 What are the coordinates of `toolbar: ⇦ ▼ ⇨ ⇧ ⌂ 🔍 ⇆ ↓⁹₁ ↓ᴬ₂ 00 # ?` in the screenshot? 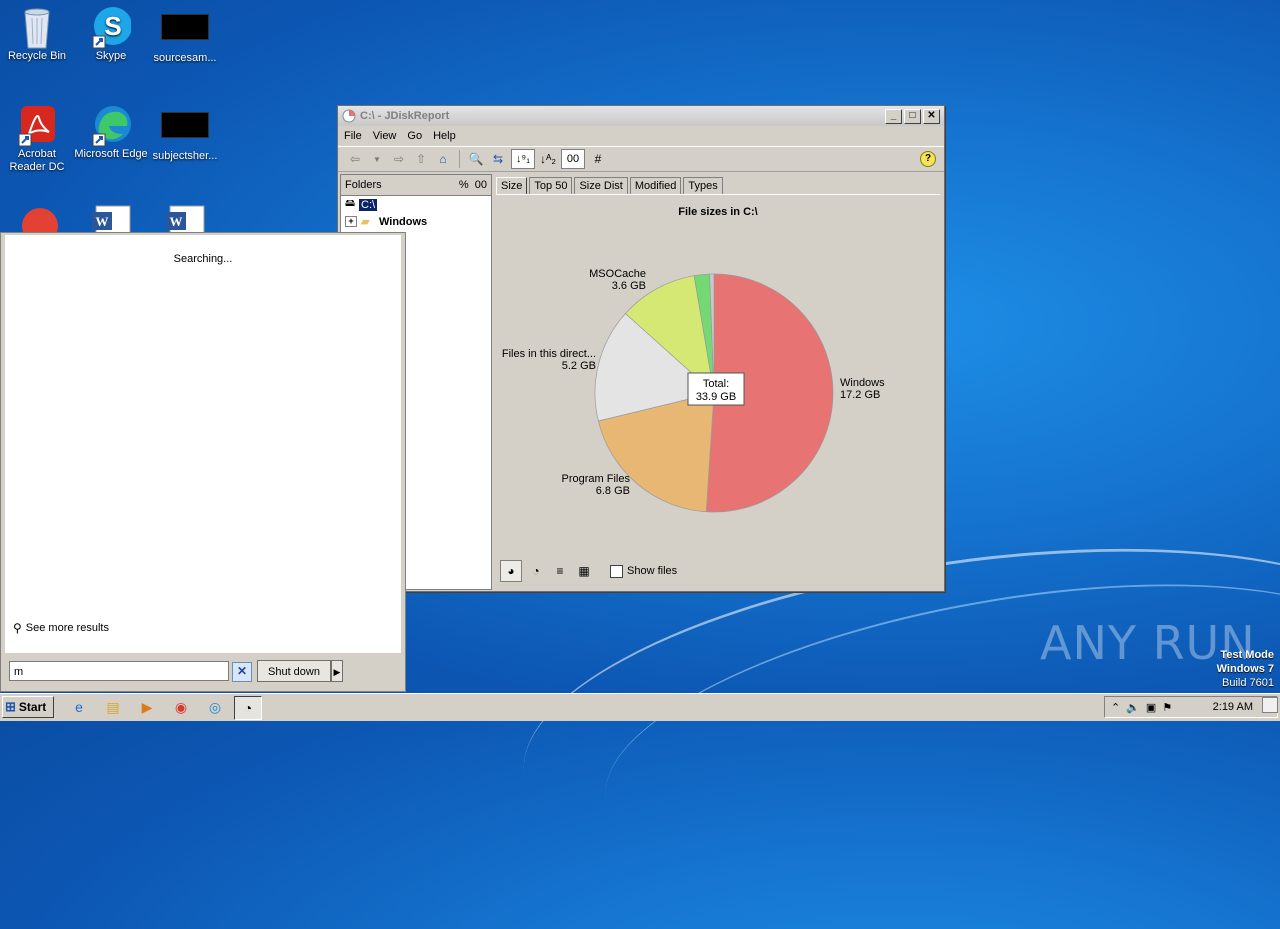 It's located at (641, 159).